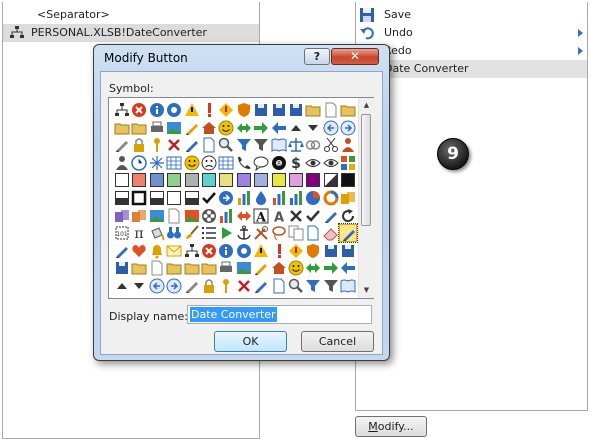 The height and width of the screenshot is (439, 591). I want to click on bell-icon, so click(157, 251).